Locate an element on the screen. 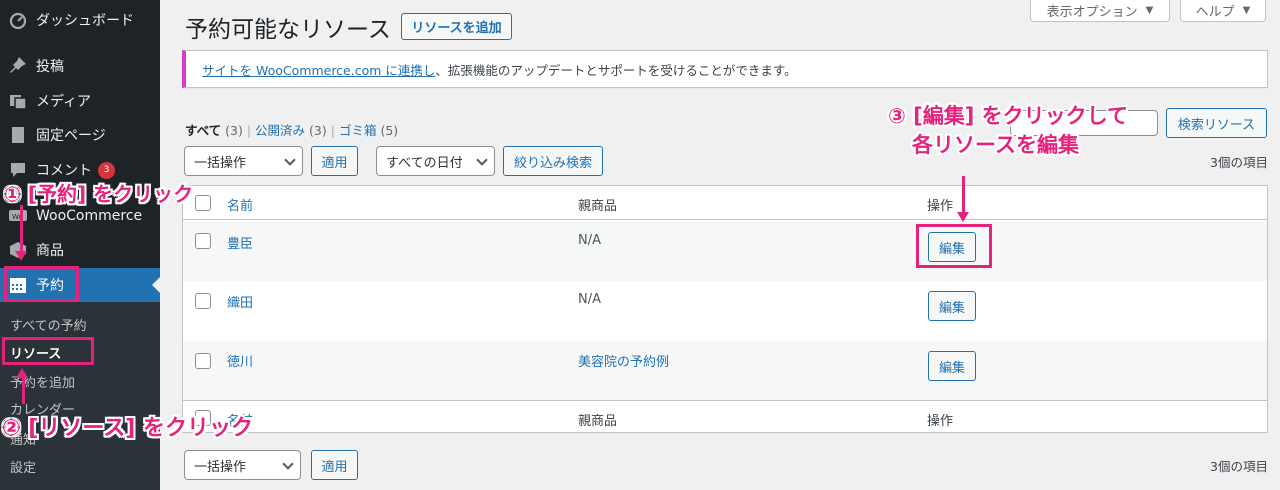  arrow-up-icon is located at coordinates (22, 373).